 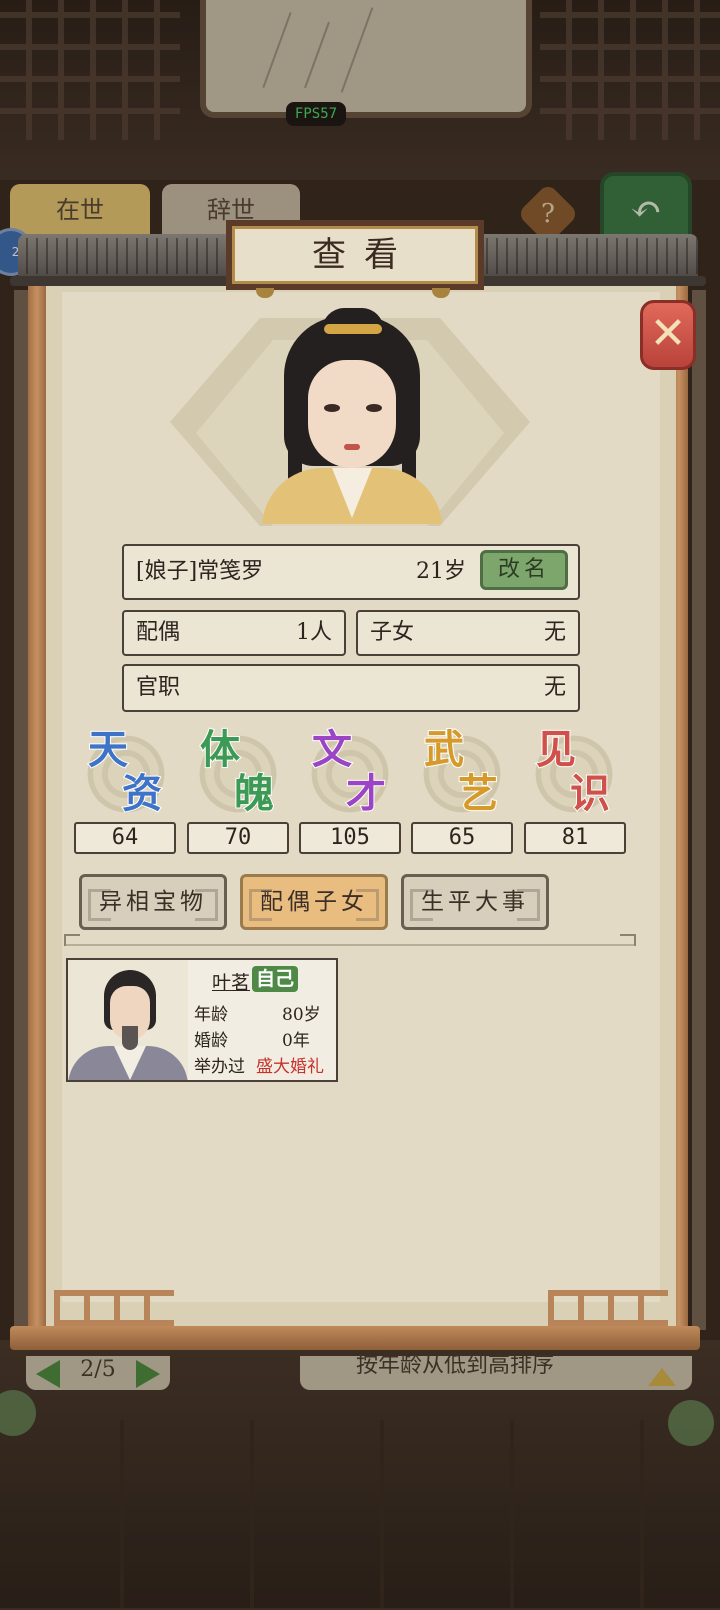 What do you see at coordinates (478, 793) in the screenshot?
I see `stat-char: 艺` at bounding box center [478, 793].